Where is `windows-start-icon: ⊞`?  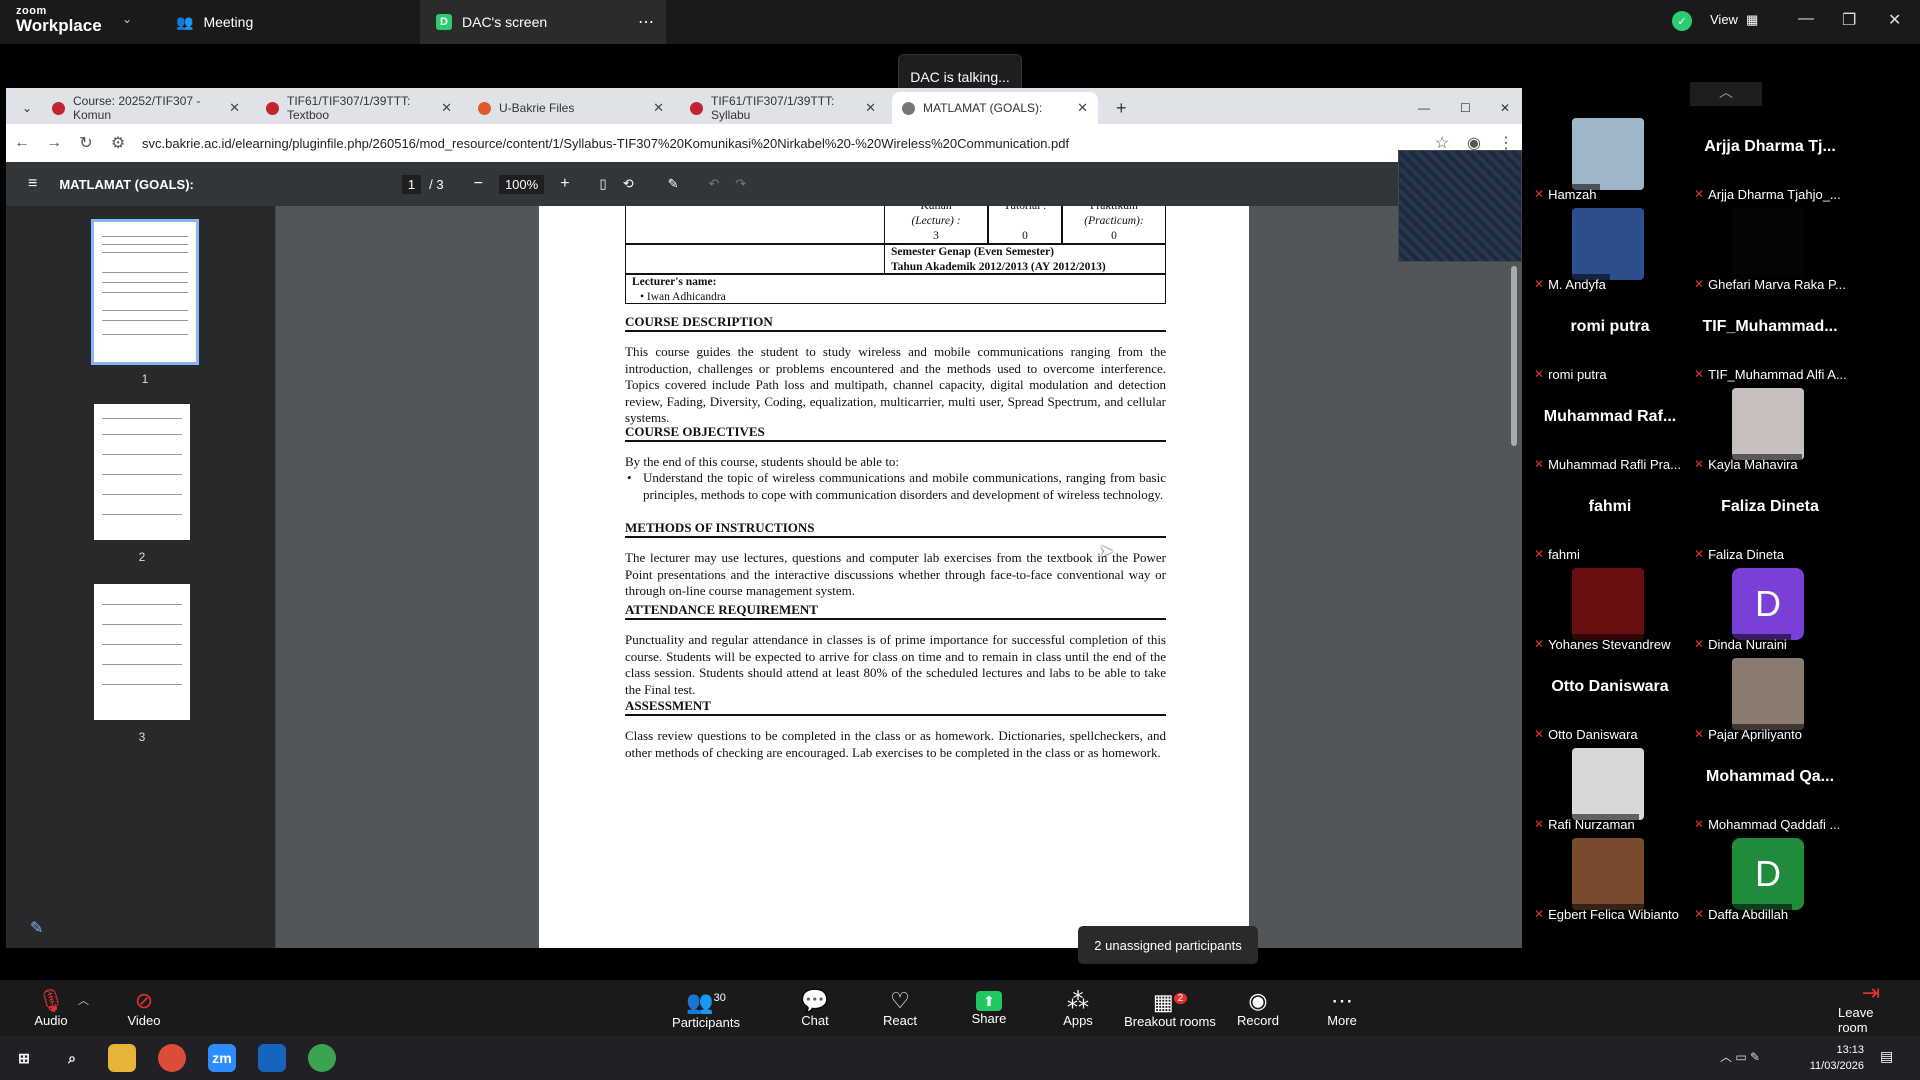 windows-start-icon: ⊞ is located at coordinates (24, 1058).